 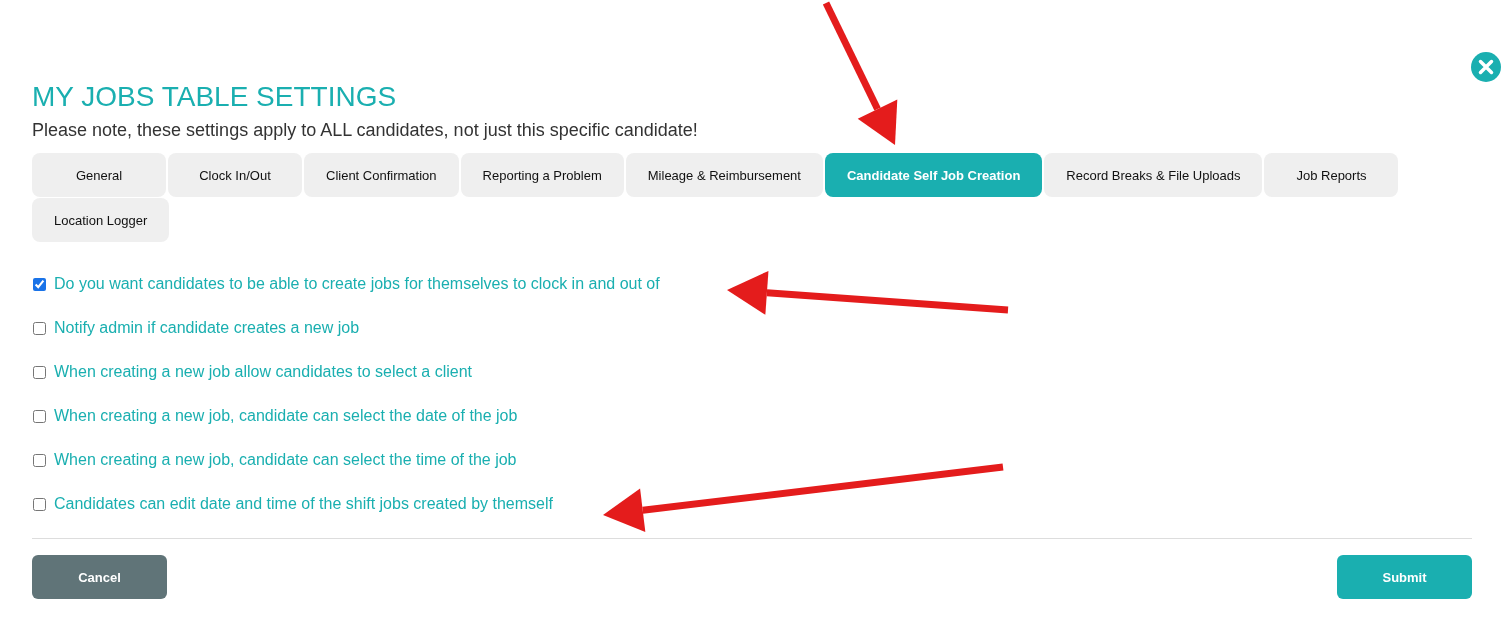 What do you see at coordinates (99, 577) in the screenshot?
I see `cancel-button: Cancel` at bounding box center [99, 577].